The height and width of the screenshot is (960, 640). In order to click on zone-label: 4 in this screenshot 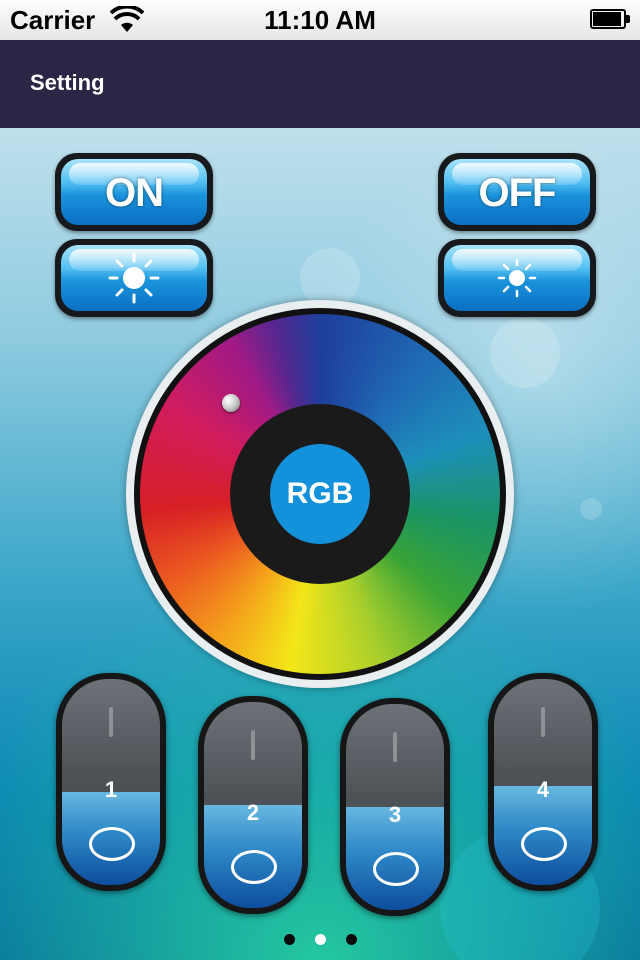, I will do `click(543, 789)`.